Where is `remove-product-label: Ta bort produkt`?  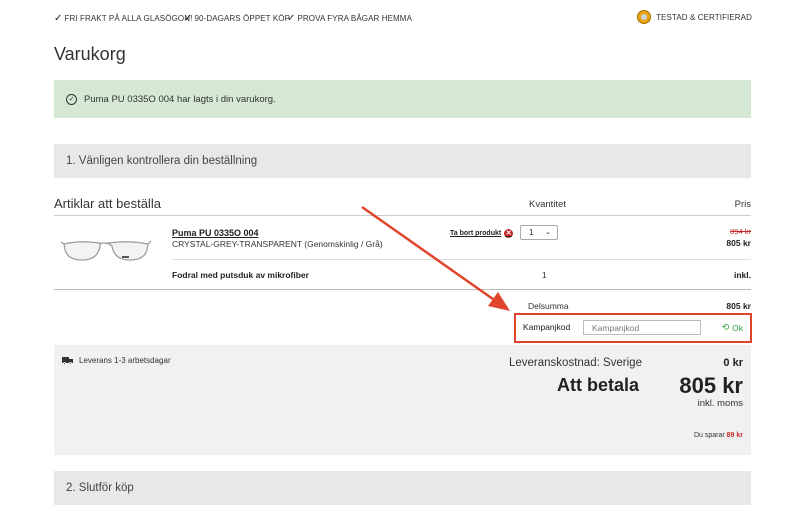
remove-product-label: Ta bort produkt is located at coordinates (475, 233).